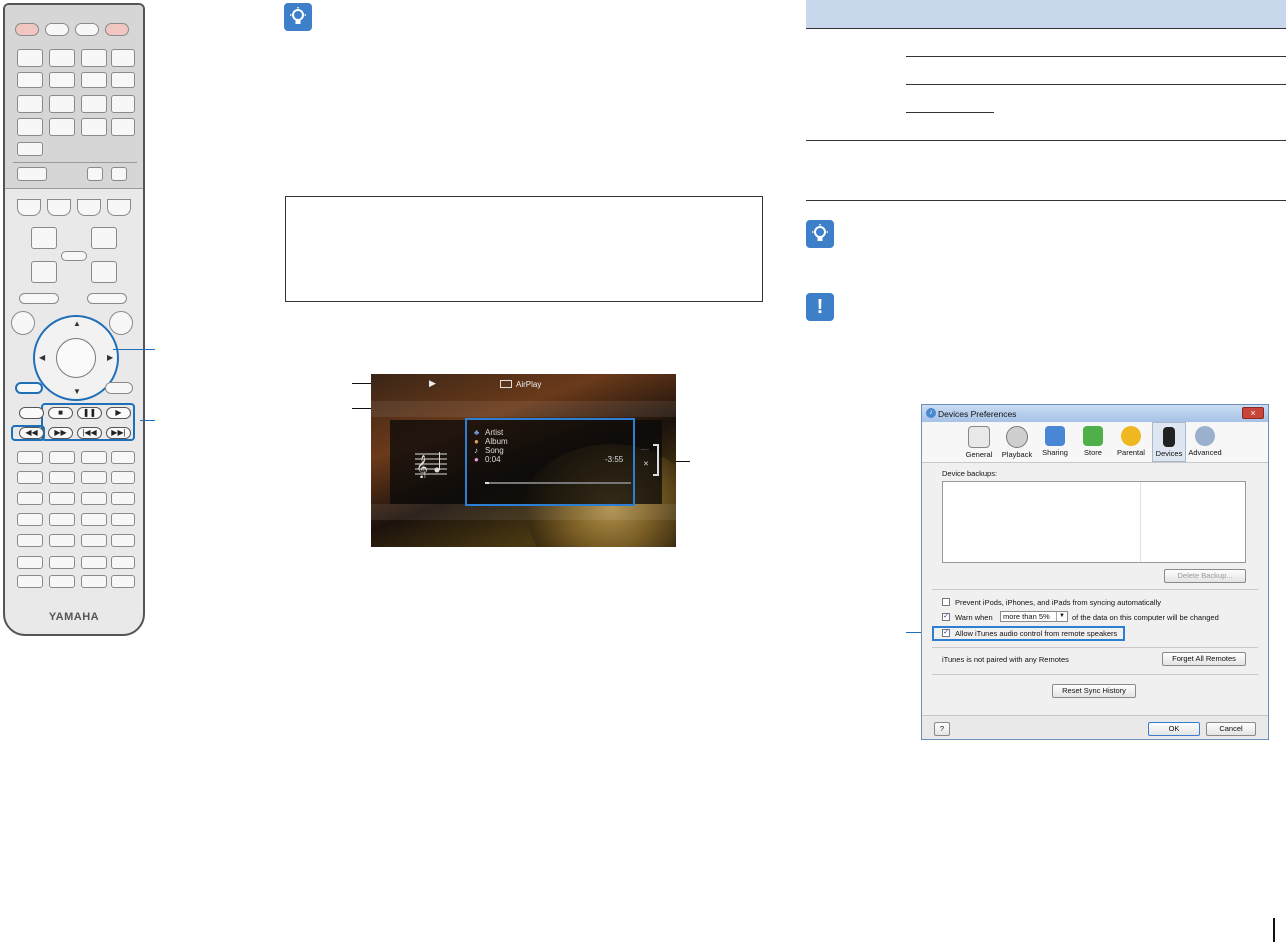  Describe the element at coordinates (1131, 442) in the screenshot. I see `tab-parental: Parental` at that location.